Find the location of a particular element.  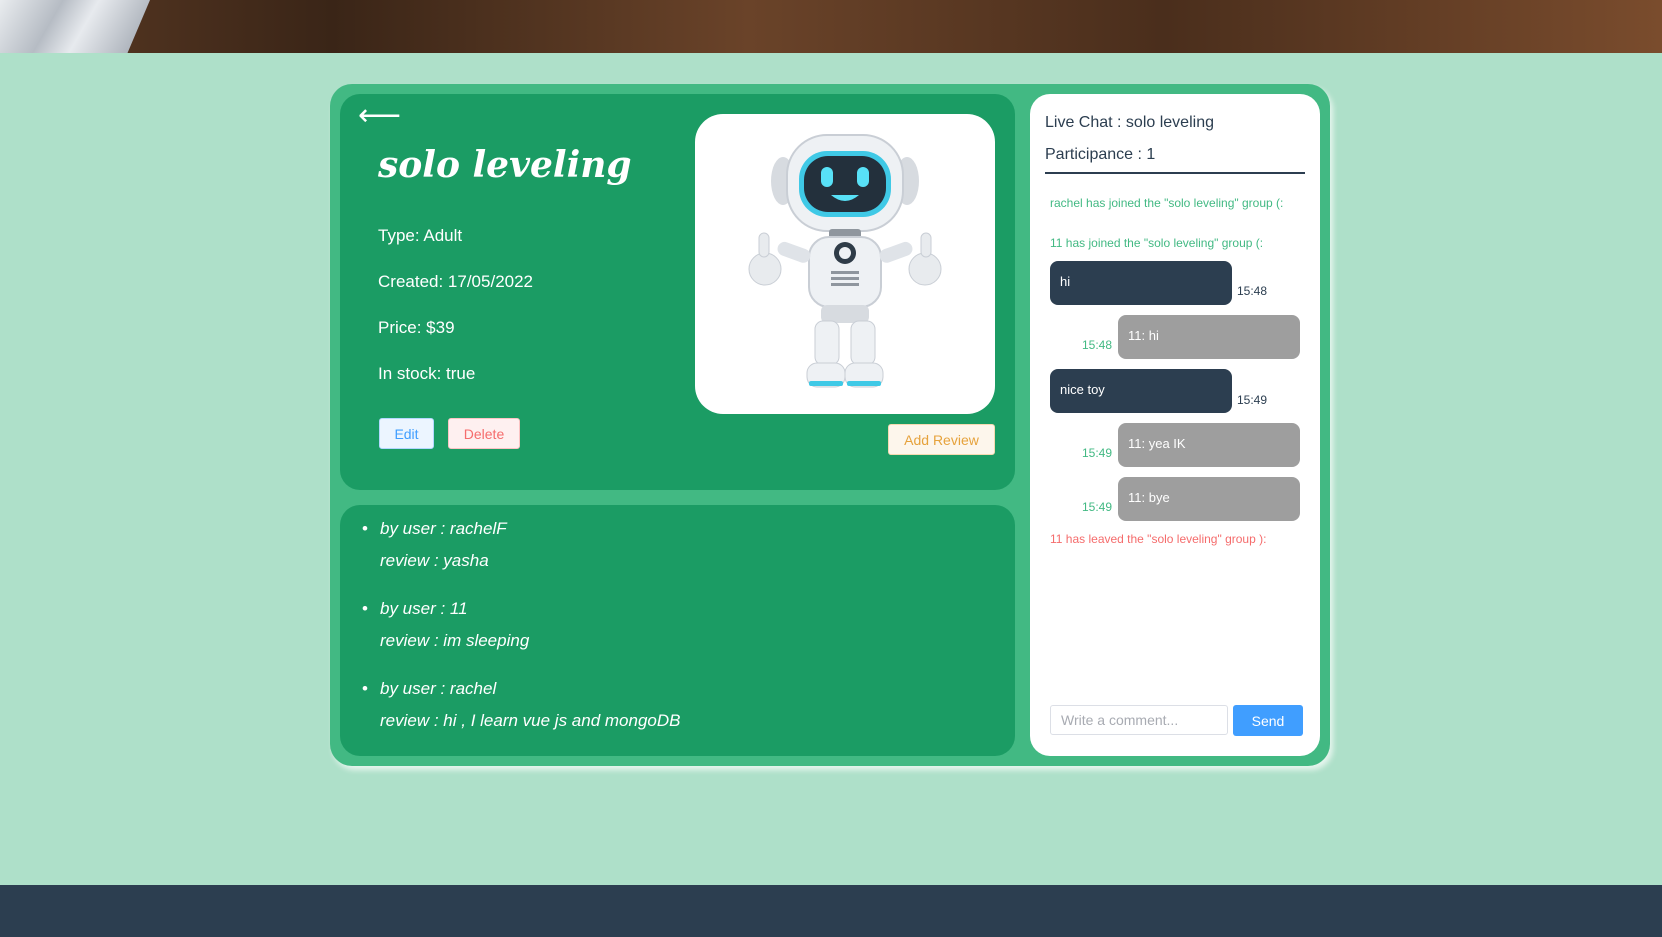

review-user: by user : 11 is located at coordinates (424, 608).